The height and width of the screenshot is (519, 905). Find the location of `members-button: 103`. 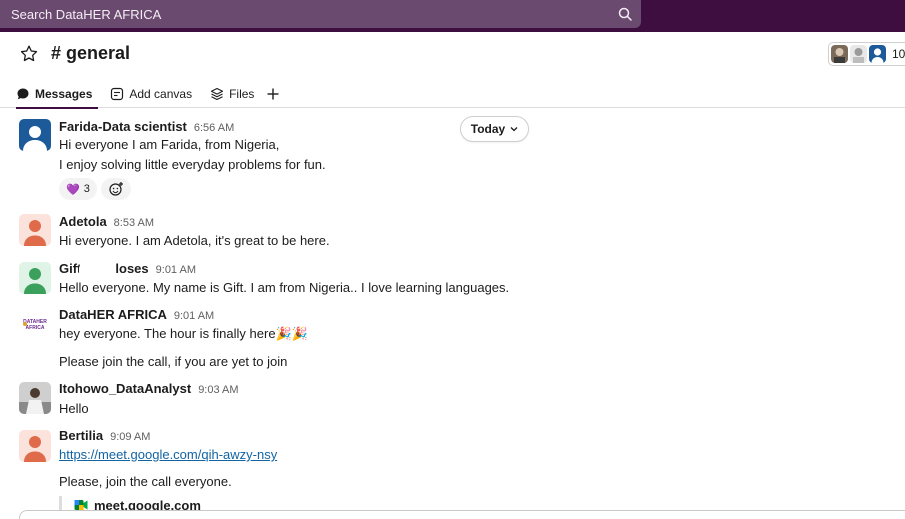

members-button: 103 is located at coordinates (866, 54).